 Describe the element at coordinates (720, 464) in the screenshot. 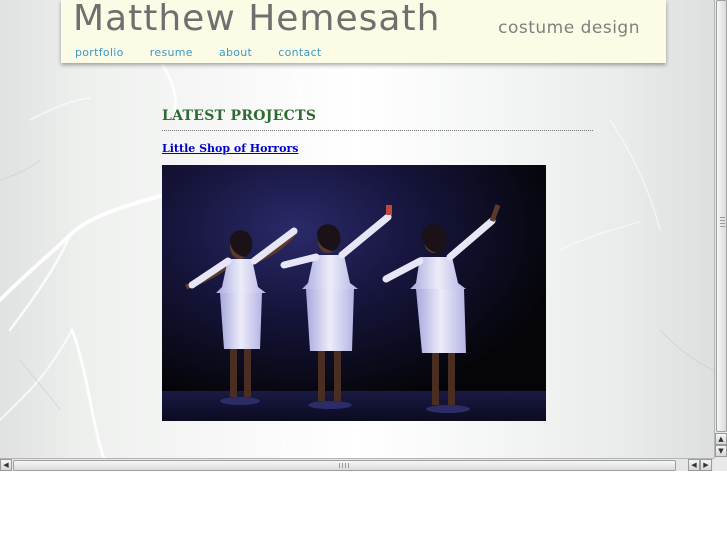

I see `scrollbar-corner` at that location.